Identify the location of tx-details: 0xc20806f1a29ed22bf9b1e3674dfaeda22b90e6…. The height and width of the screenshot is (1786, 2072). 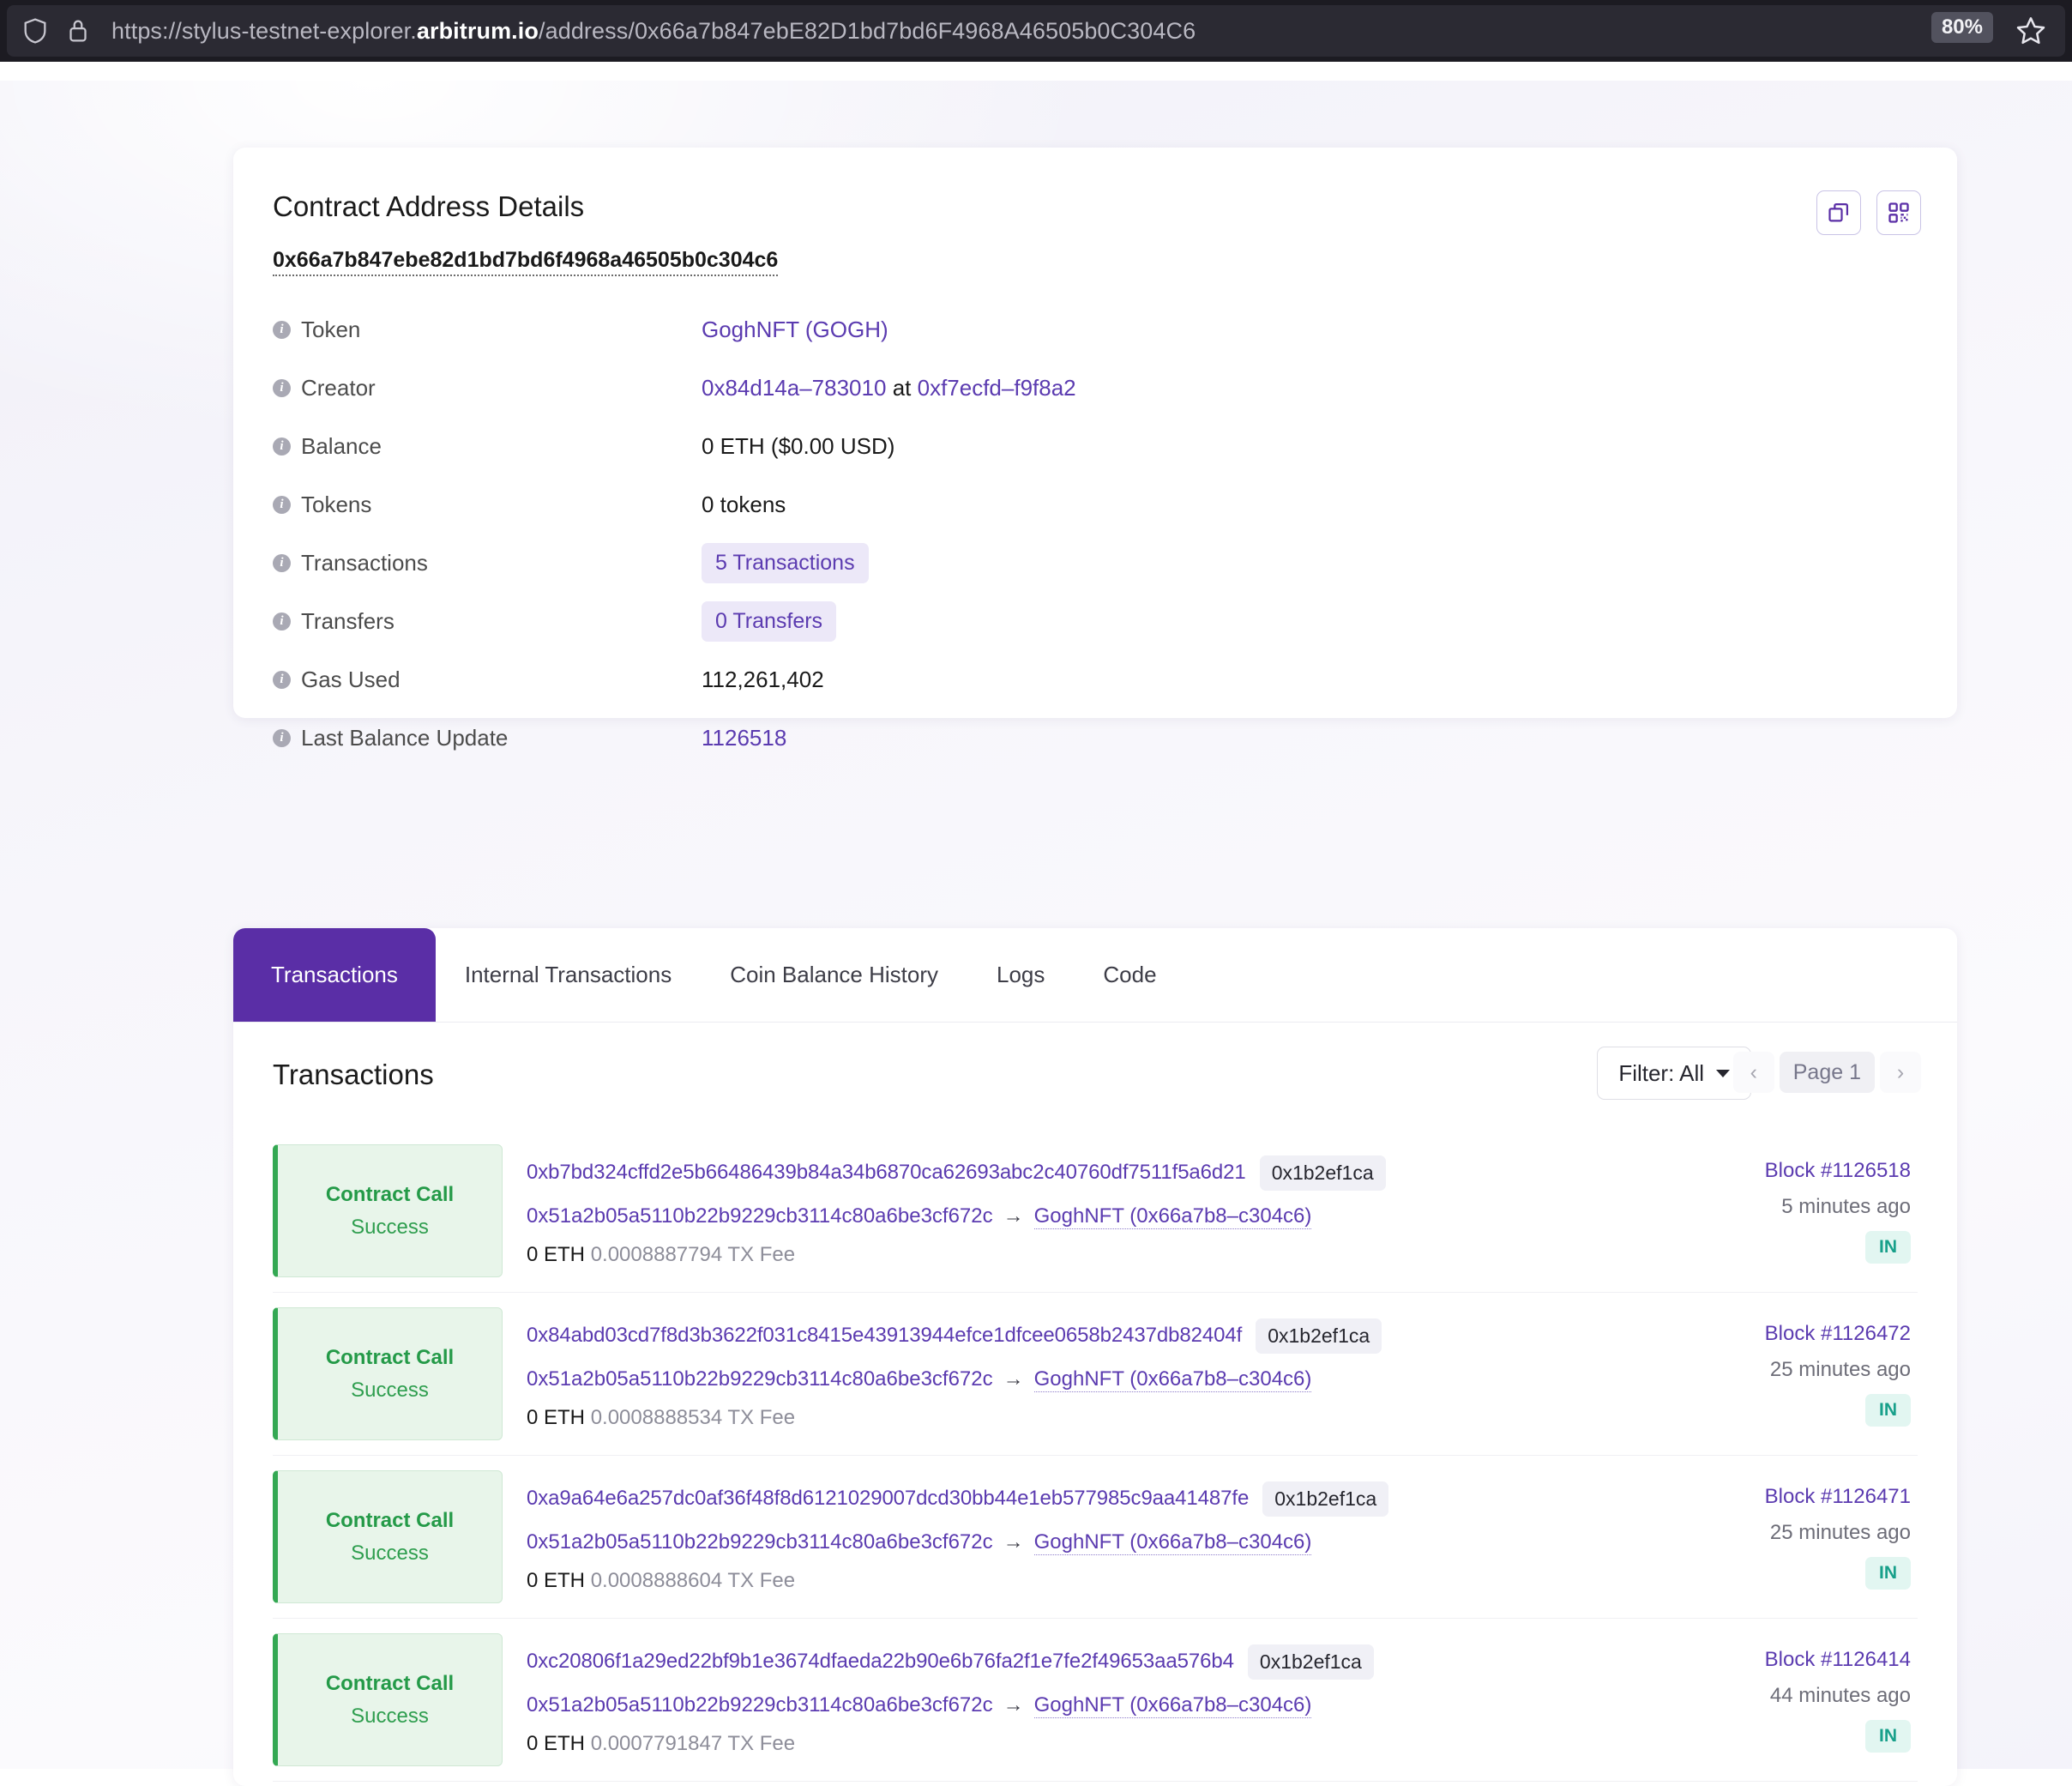
(1069, 1700).